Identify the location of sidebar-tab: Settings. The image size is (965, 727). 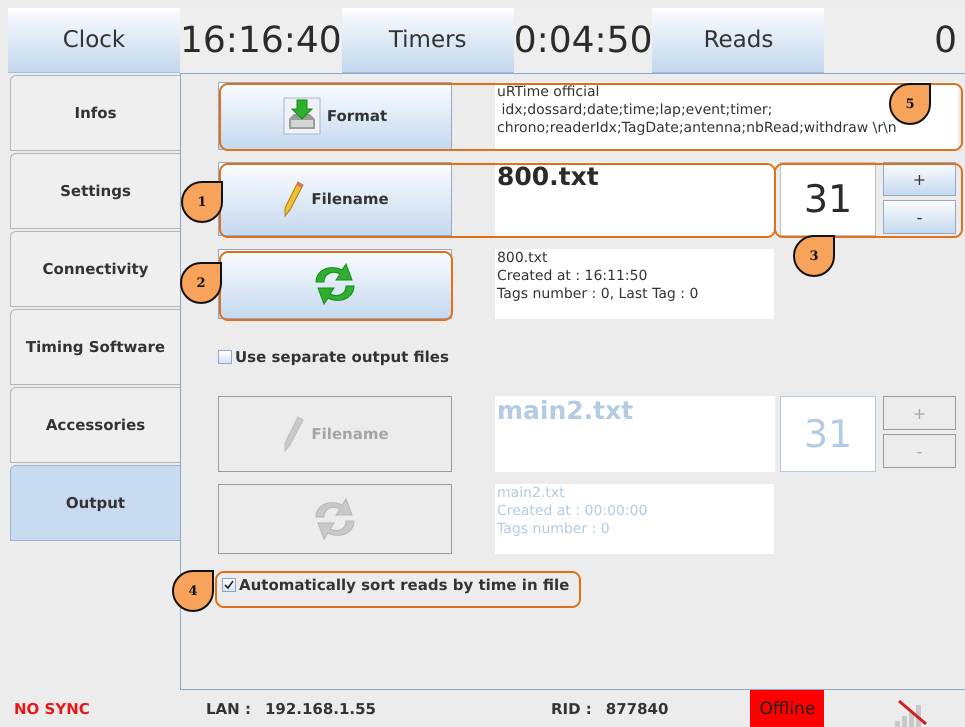
(95, 191).